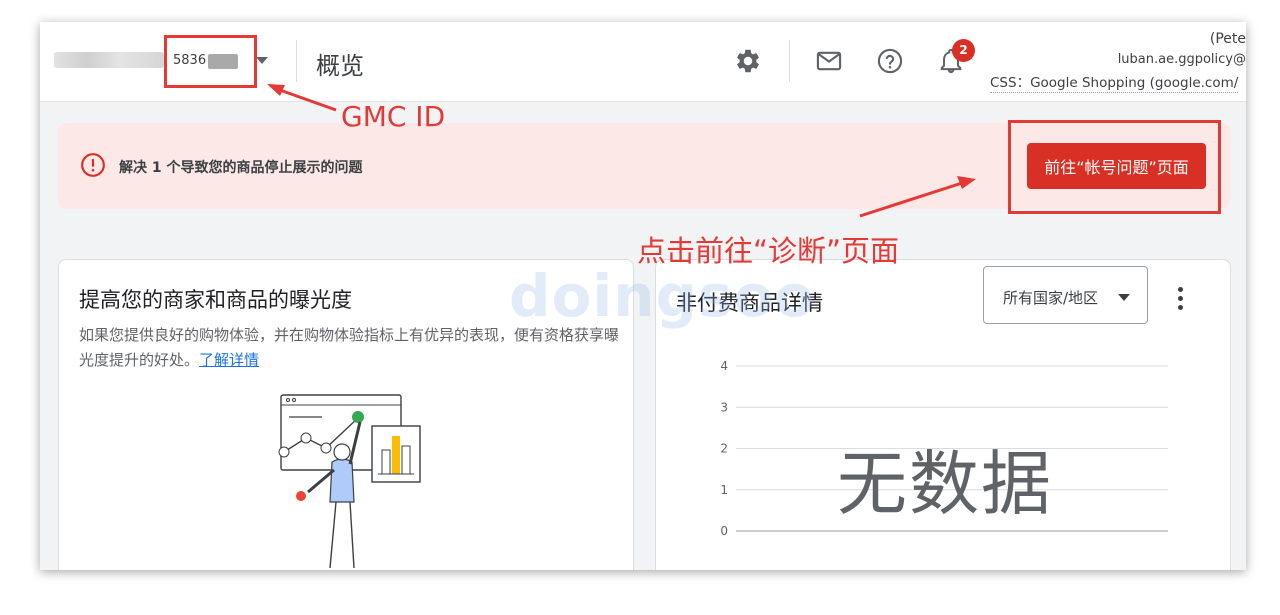 This screenshot has height=615, width=1280. What do you see at coordinates (1114, 167) in the screenshot?
I see `button-highlight-box` at bounding box center [1114, 167].